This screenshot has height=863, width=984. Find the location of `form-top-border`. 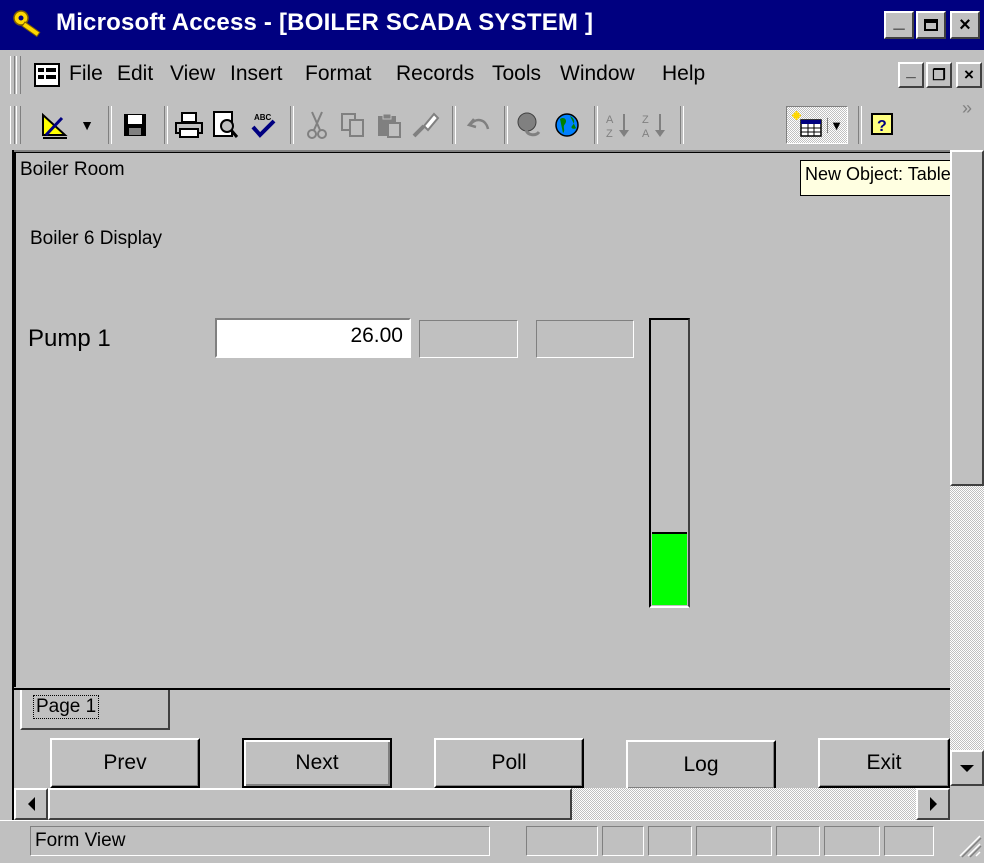

form-top-border is located at coordinates (475, 151).